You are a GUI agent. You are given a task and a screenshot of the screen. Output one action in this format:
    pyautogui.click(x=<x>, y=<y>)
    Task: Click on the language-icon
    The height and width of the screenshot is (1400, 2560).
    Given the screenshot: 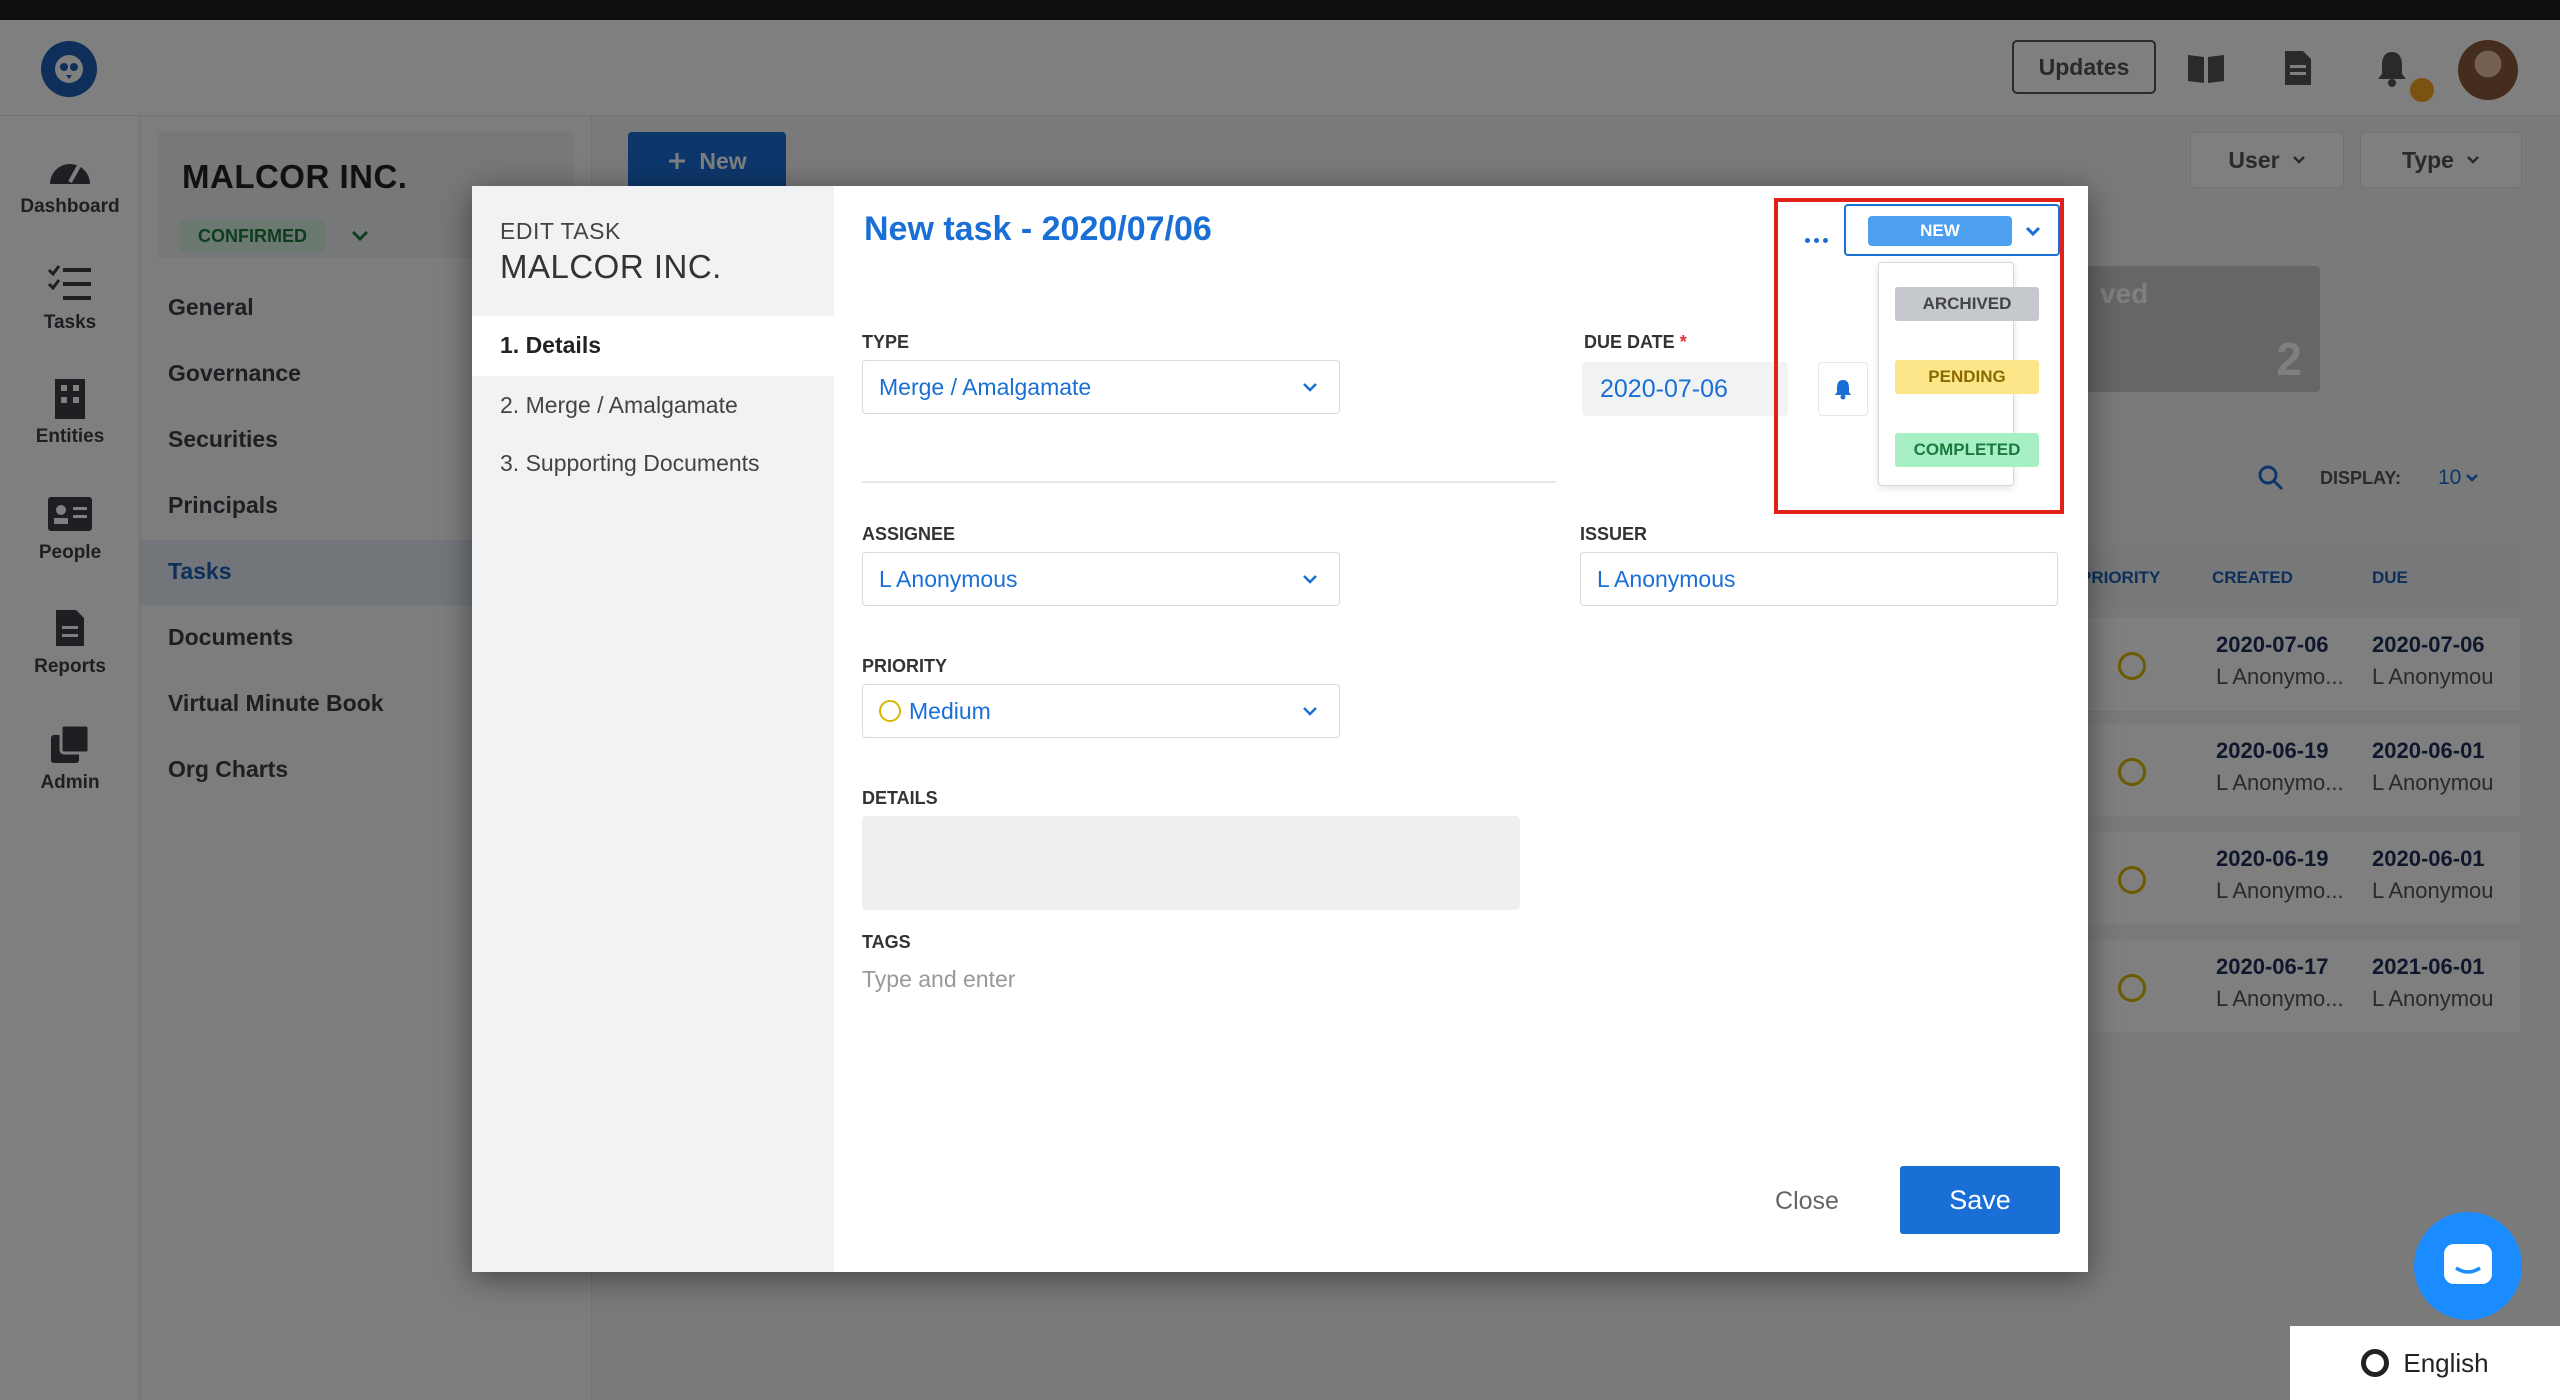 What is the action you would take?
    pyautogui.click(x=2375, y=1363)
    